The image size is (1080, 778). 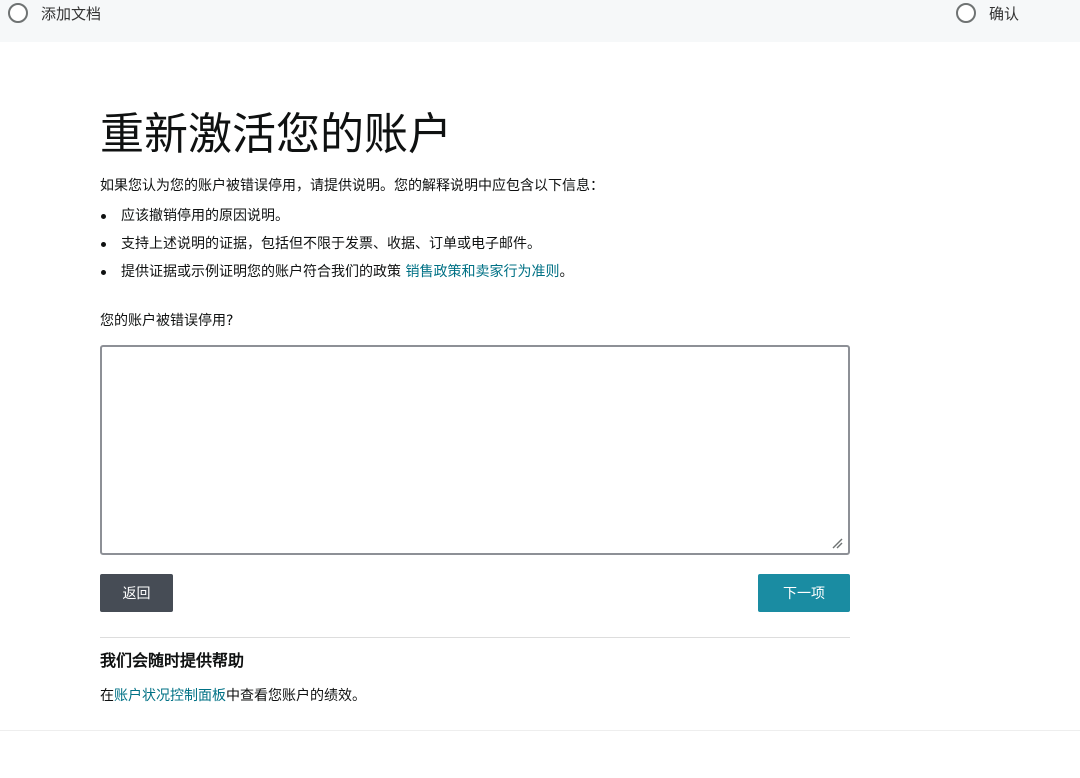 I want to click on intro-text: 如果您认为您的账户被错误停用，请提供说明。您的解释说明中应包含以下信息：, so click(x=352, y=186).